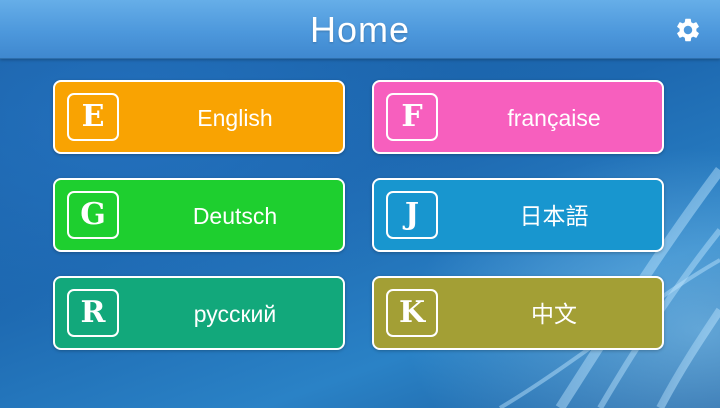  What do you see at coordinates (688, 30) in the screenshot?
I see `gear-icon` at bounding box center [688, 30].